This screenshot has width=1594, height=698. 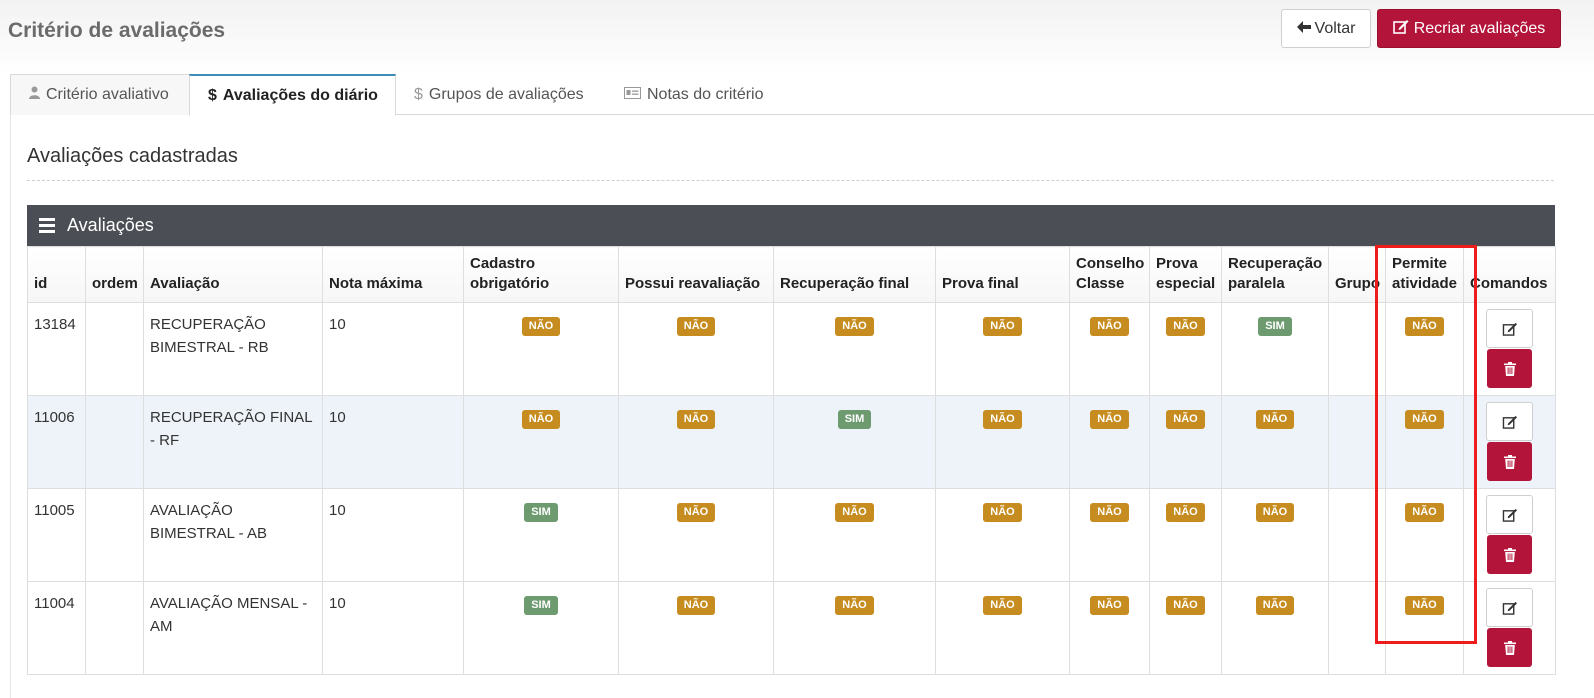 I want to click on tab-criterio-avaliativo: Critério avaliativo, so click(x=100, y=94).